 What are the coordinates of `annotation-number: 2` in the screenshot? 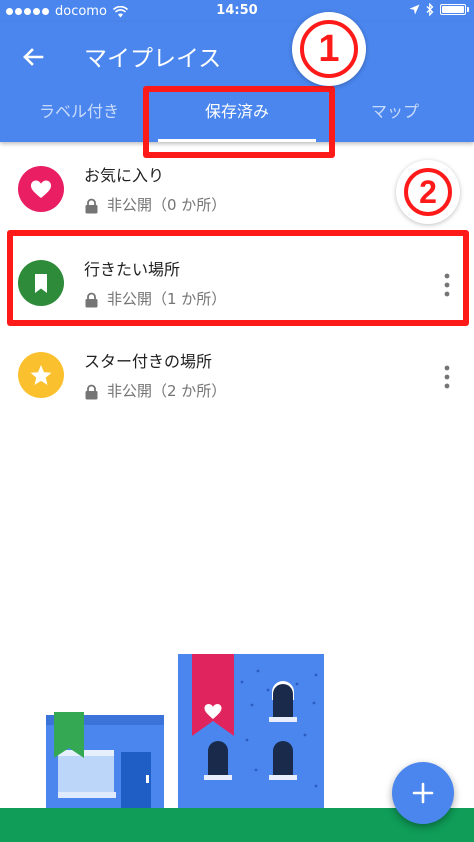 It's located at (428, 192).